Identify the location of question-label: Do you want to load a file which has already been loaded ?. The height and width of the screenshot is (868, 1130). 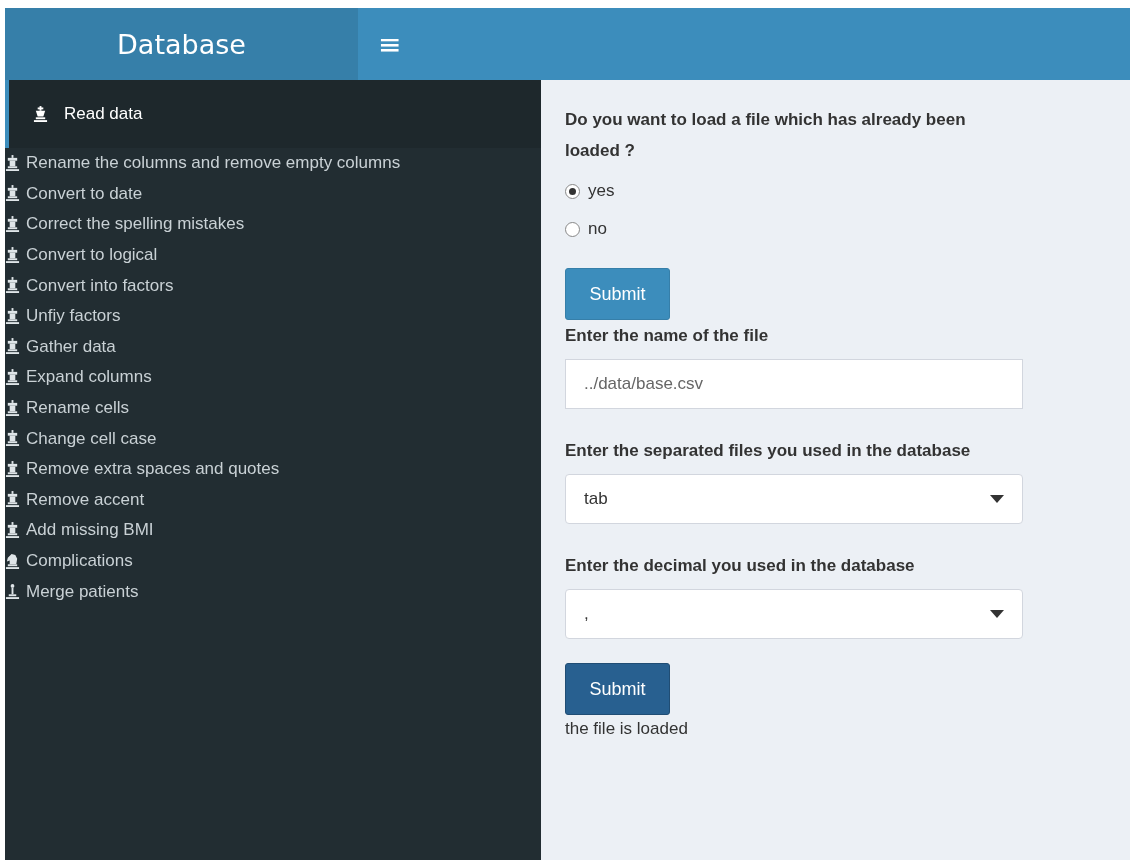
(766, 135).